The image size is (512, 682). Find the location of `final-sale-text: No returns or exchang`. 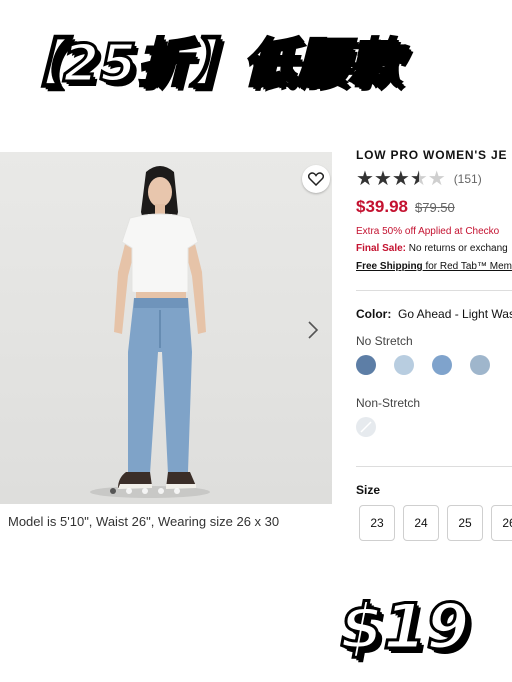

final-sale-text: No returns or exchang is located at coordinates (457, 248).